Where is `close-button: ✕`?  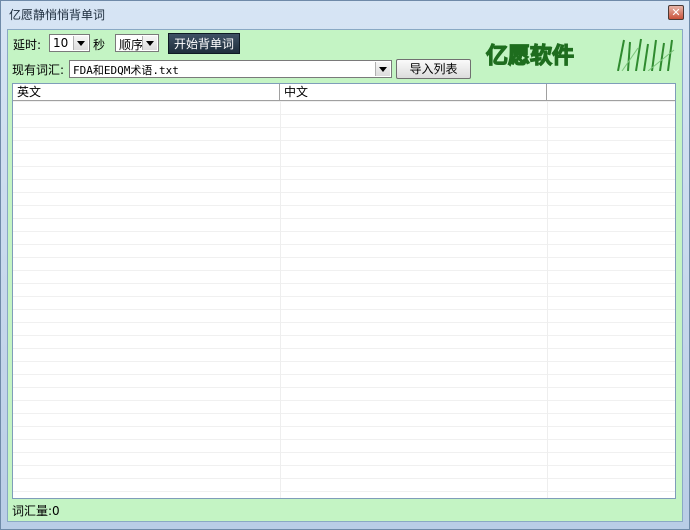
close-button: ✕ is located at coordinates (676, 12).